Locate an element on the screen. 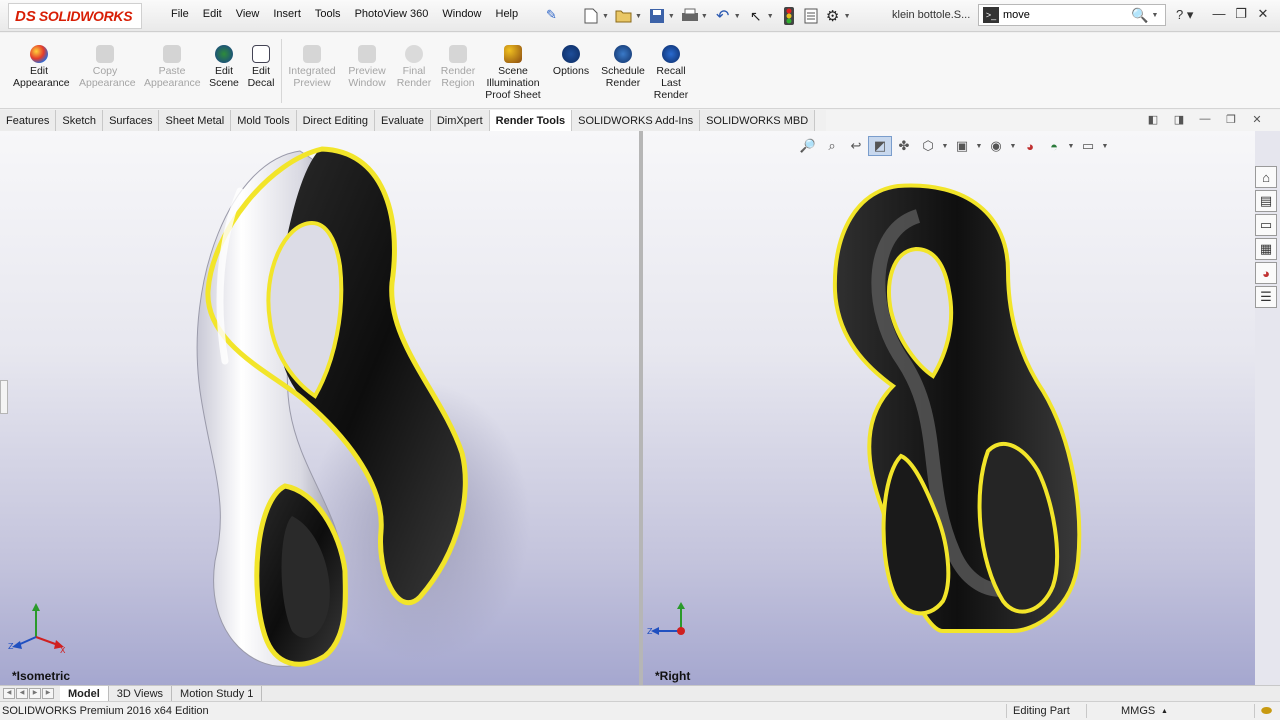 The height and width of the screenshot is (720, 1280). hide-show-dropdown-icon: ▼ is located at coordinates (1013, 146).